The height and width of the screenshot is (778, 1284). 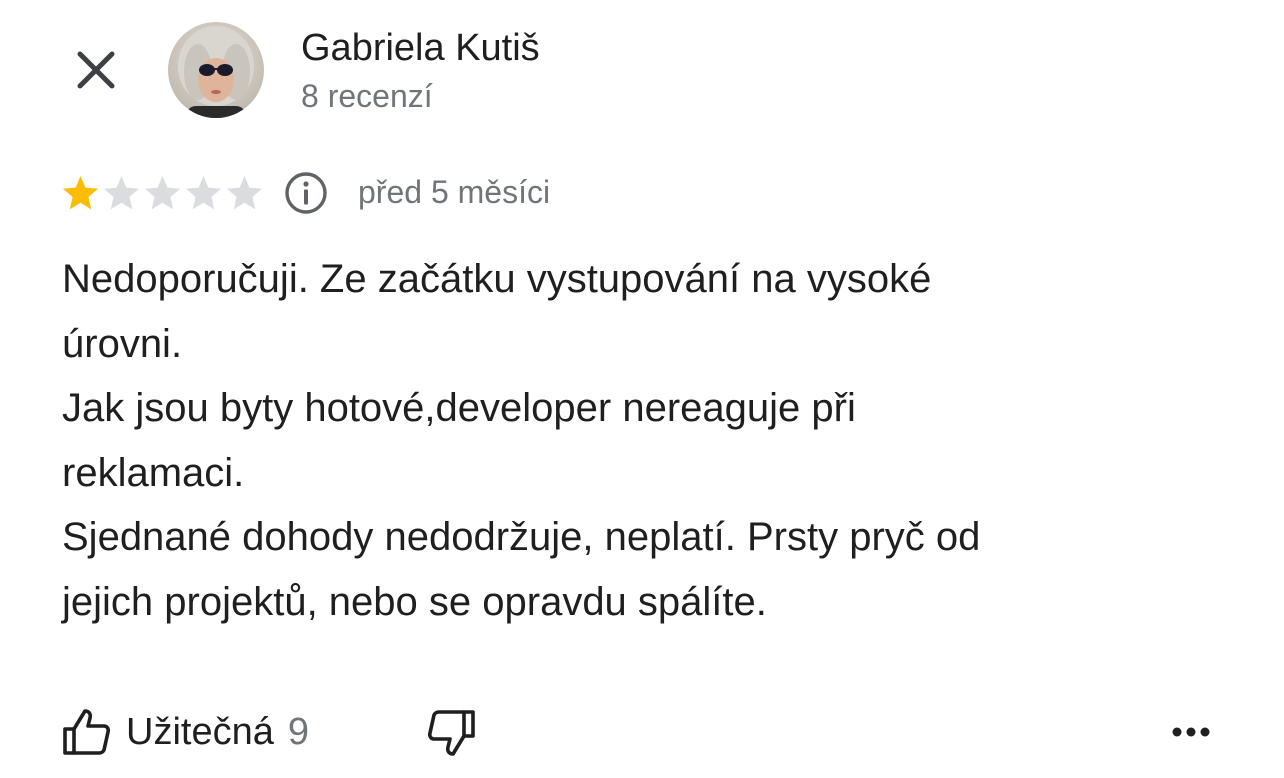 I want to click on review-count: 8 recenzí, so click(x=367, y=96).